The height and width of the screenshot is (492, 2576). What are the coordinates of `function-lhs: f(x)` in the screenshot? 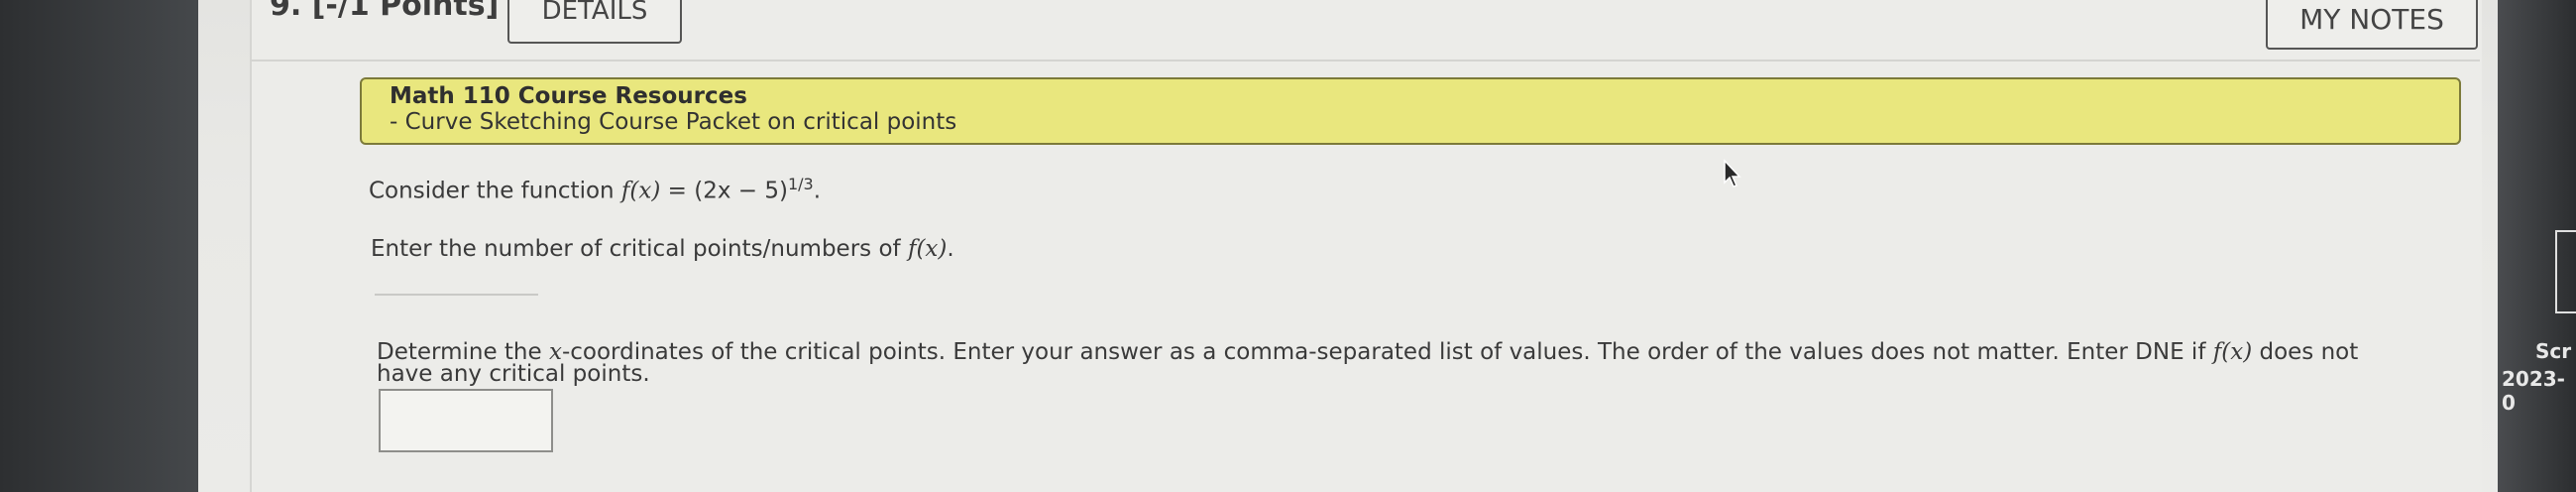 It's located at (640, 191).